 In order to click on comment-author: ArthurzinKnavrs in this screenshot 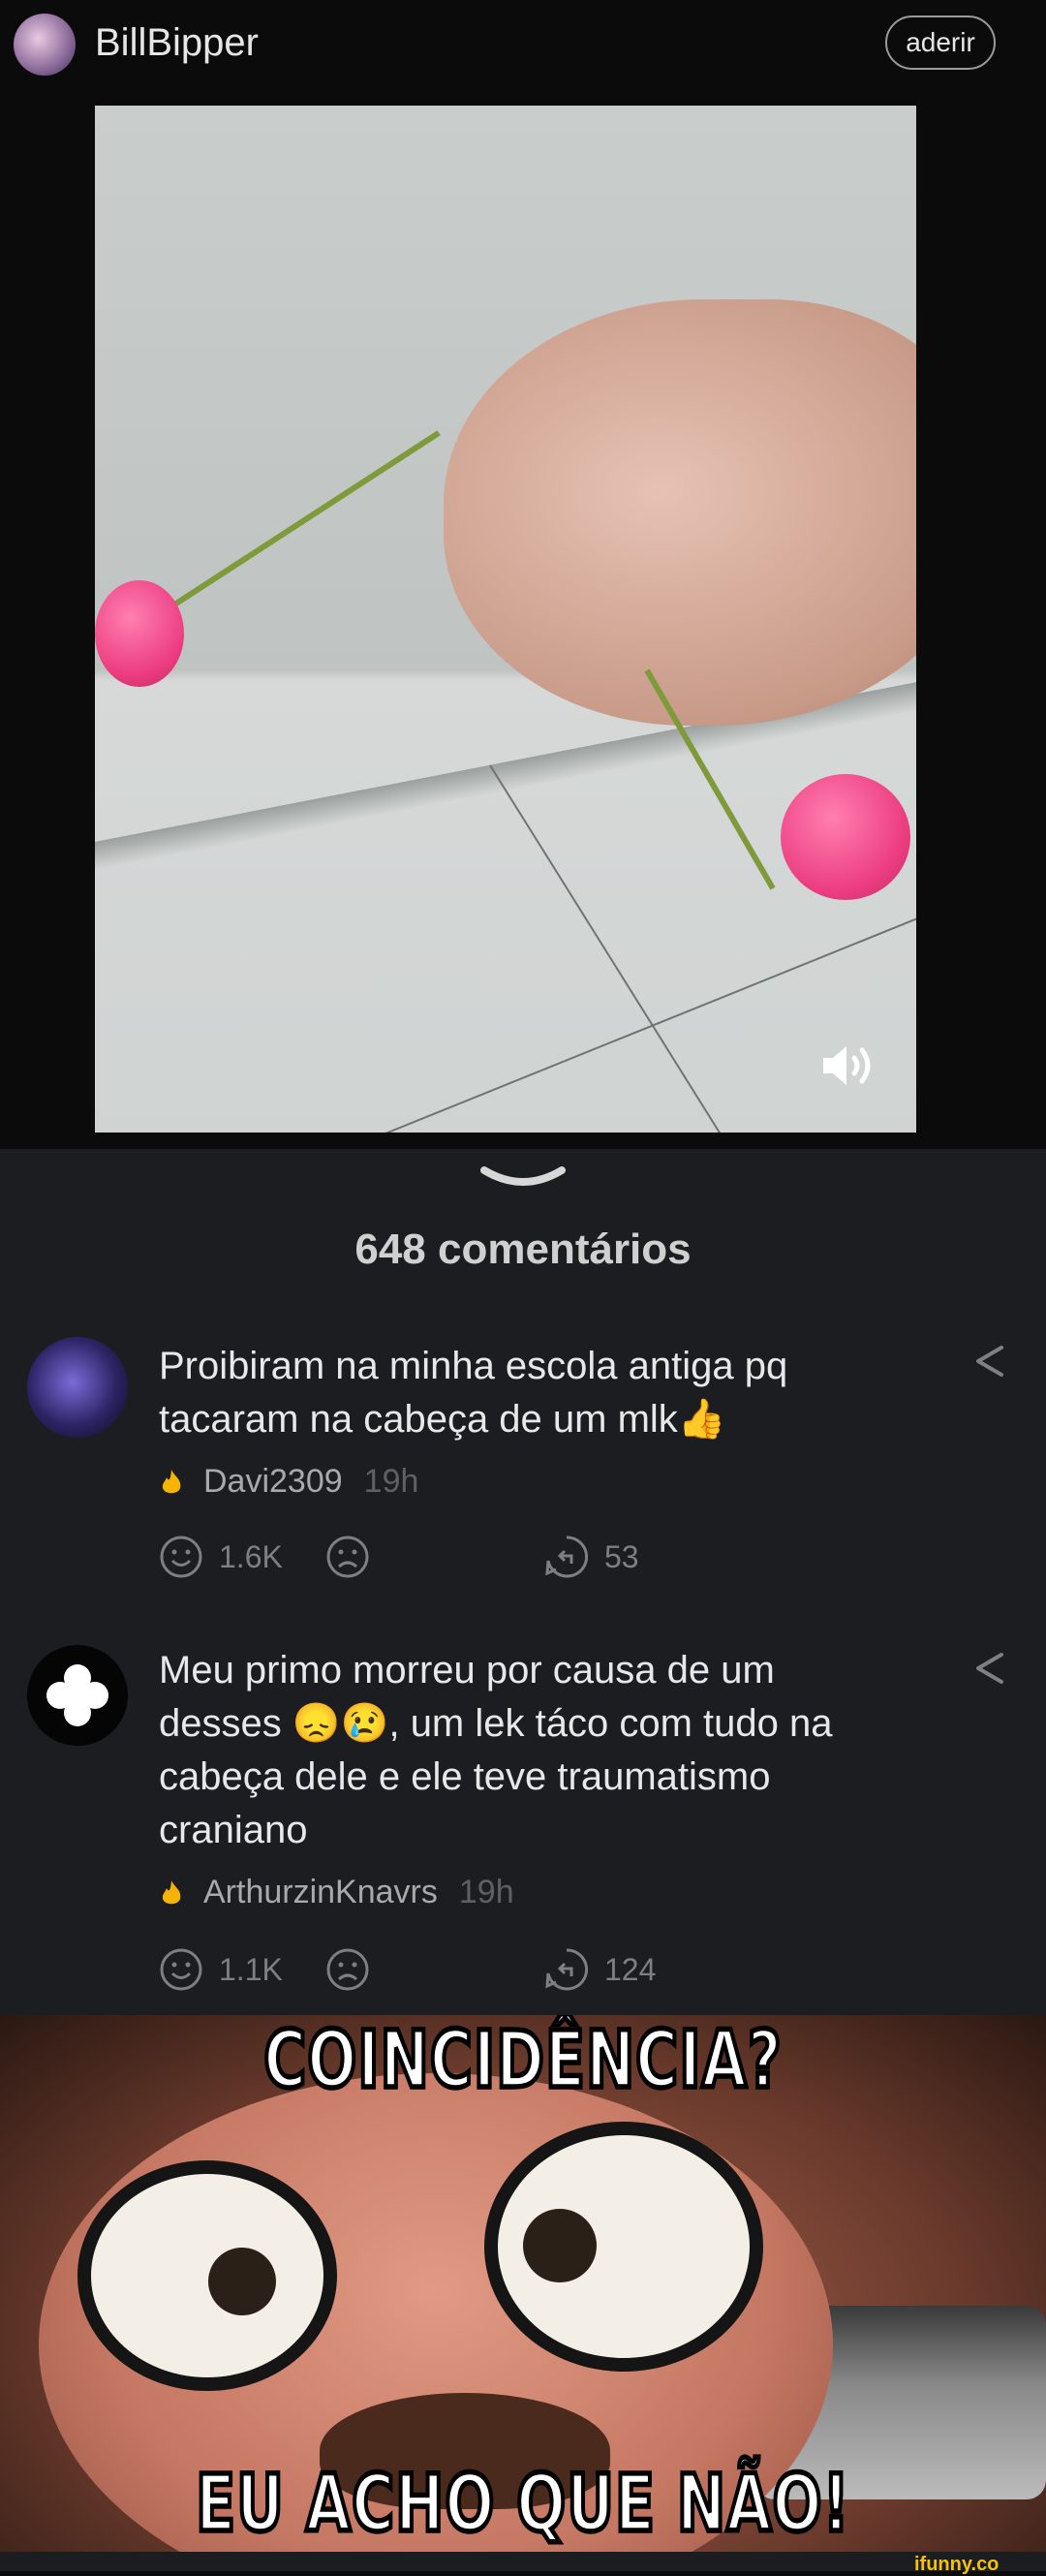, I will do `click(320, 1892)`.